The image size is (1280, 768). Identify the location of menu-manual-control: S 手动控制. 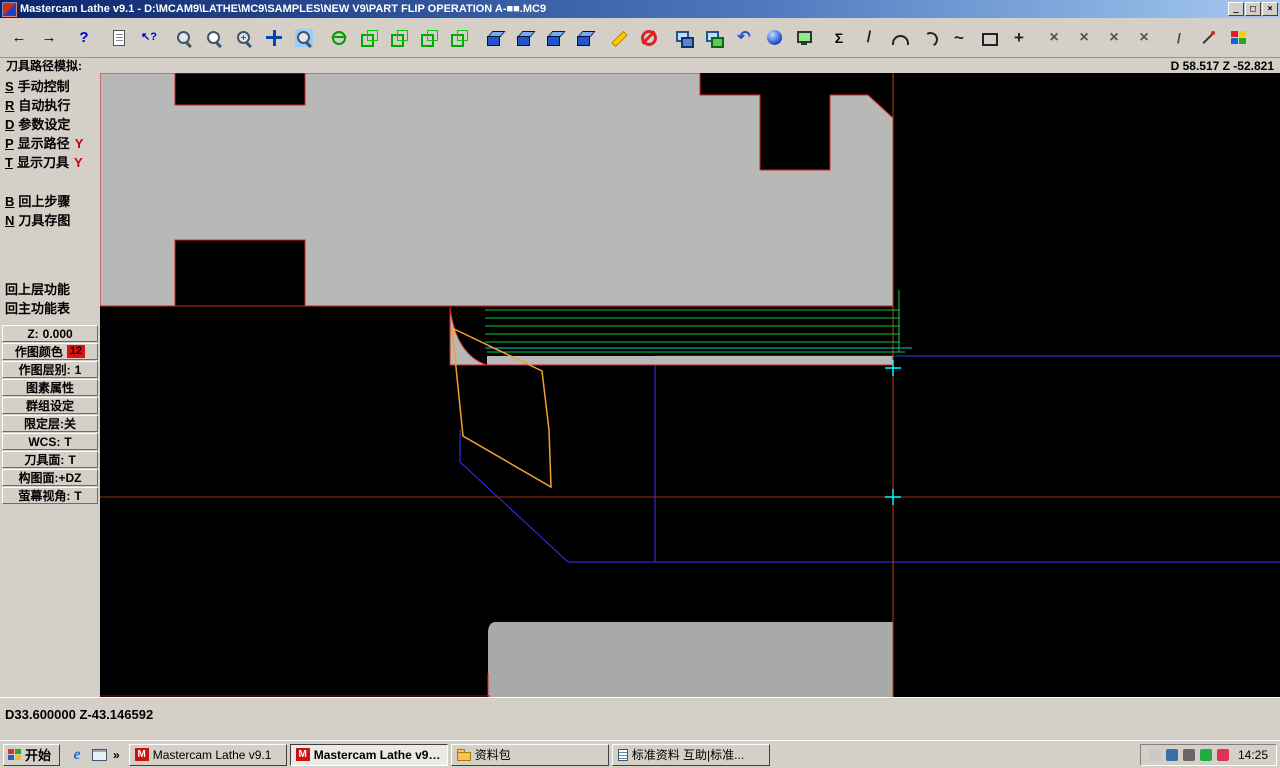
(50, 86).